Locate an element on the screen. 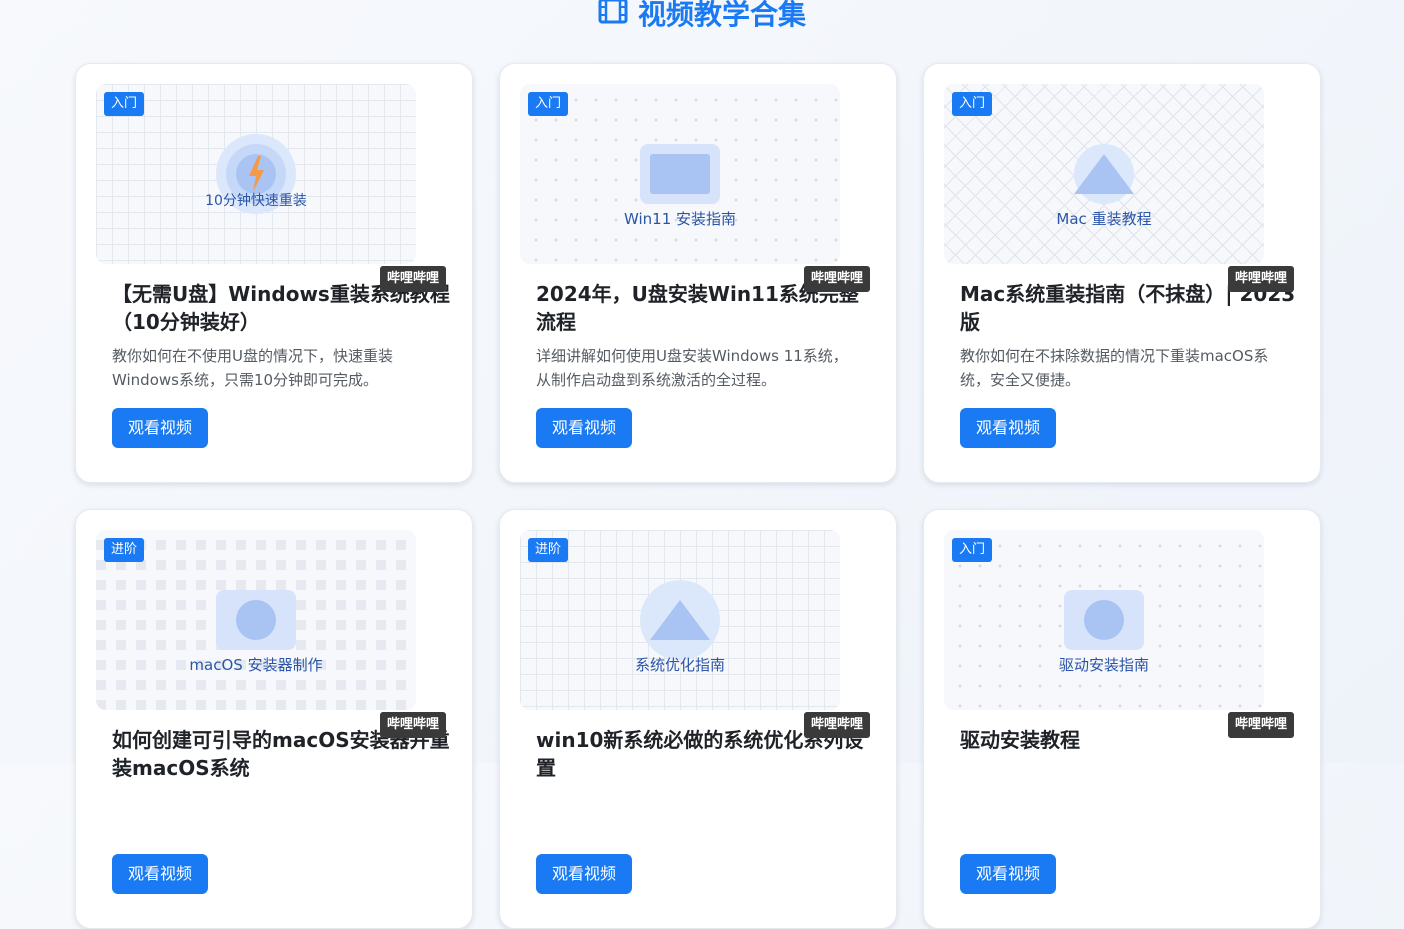 This screenshot has width=1404, height=929. page-title: 视频教学合集 is located at coordinates (702, 18).